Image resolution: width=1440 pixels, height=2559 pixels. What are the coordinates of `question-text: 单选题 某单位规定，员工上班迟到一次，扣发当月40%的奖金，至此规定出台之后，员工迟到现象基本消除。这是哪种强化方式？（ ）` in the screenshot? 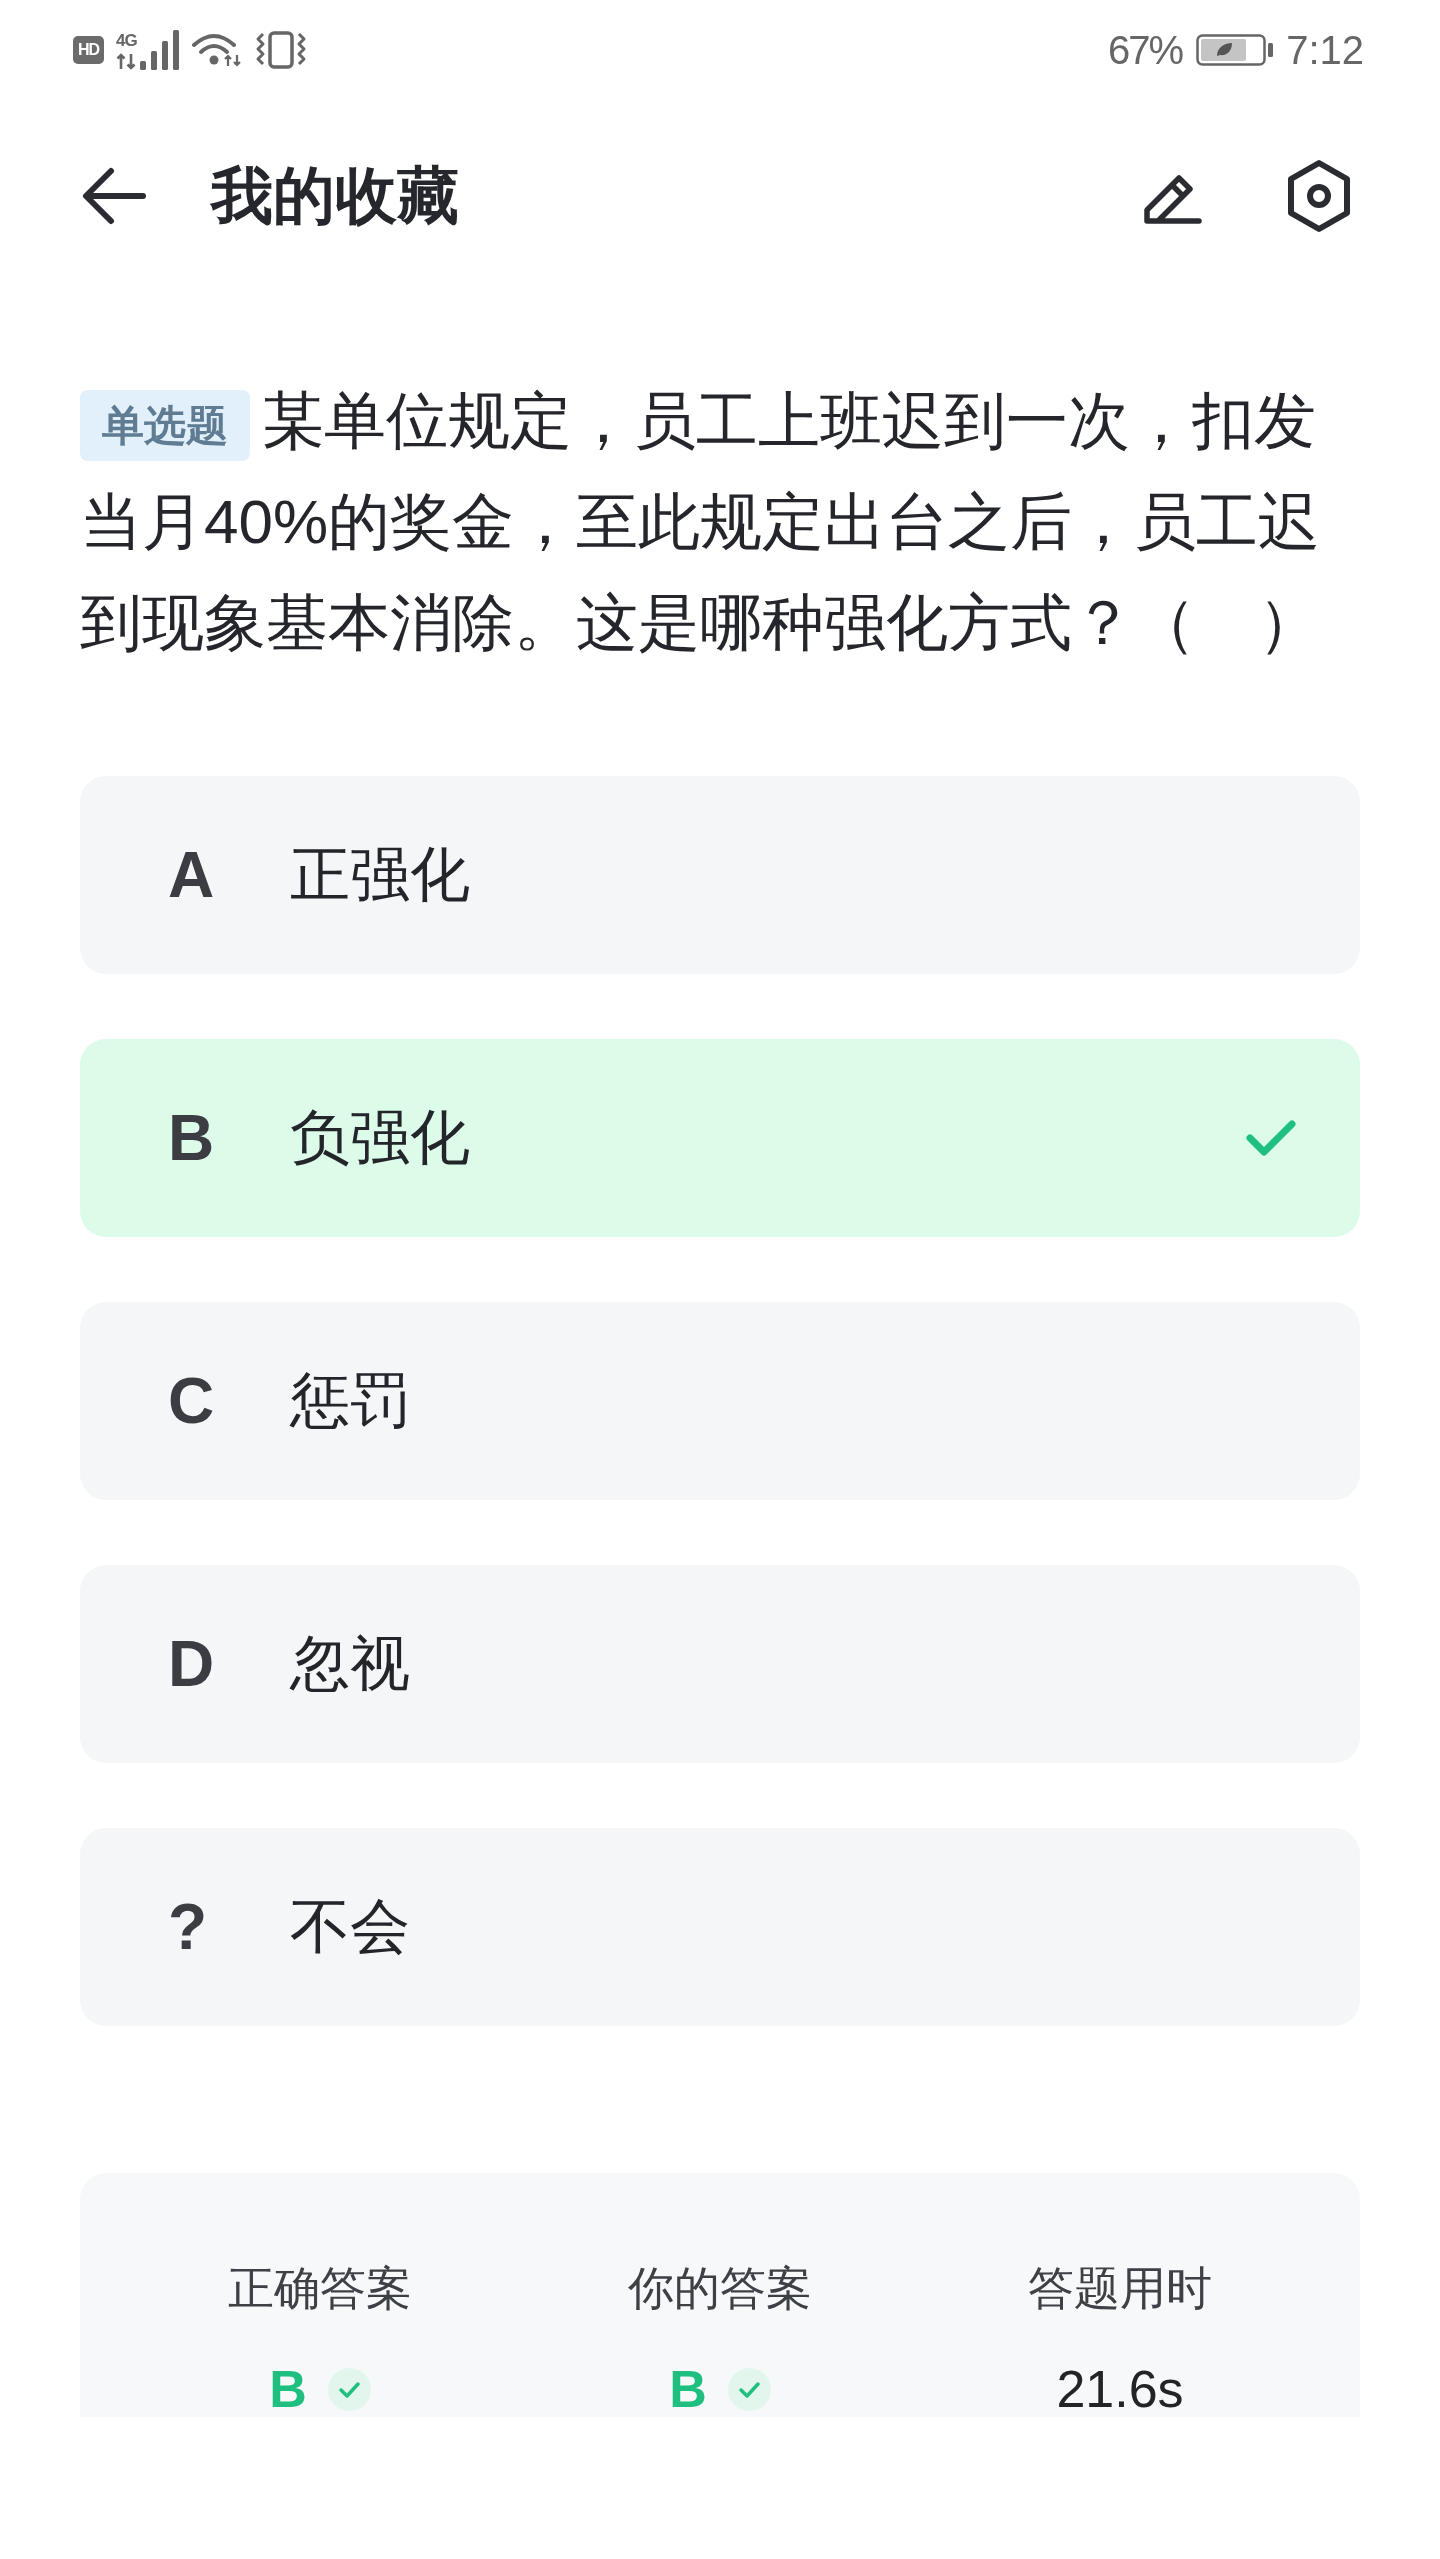 It's located at (701, 522).